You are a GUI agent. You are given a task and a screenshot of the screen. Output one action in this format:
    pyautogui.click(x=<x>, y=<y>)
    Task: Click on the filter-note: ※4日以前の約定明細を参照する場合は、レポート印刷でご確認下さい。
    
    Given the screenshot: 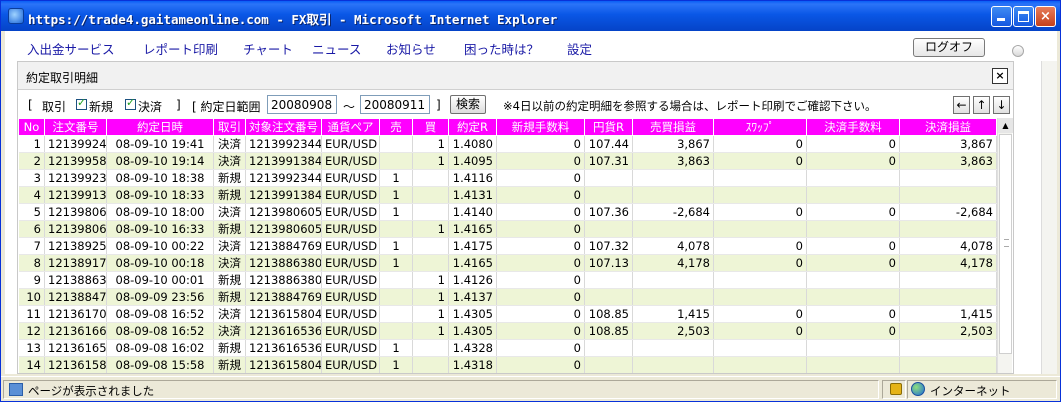 What is the action you would take?
    pyautogui.click(x=690, y=106)
    